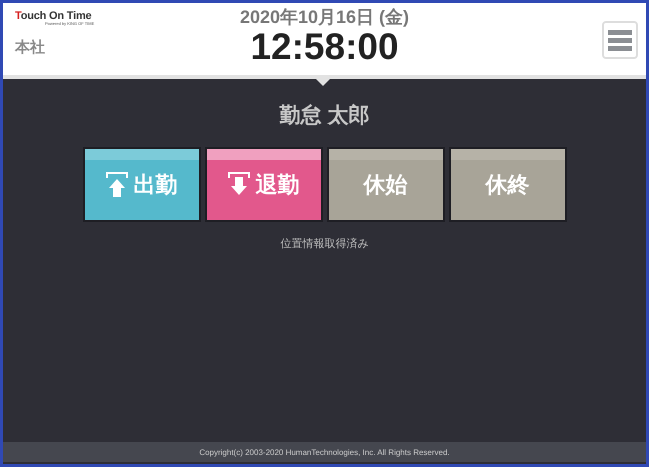 The width and height of the screenshot is (649, 467). What do you see at coordinates (117, 185) in the screenshot?
I see `up-arrow-icon` at bounding box center [117, 185].